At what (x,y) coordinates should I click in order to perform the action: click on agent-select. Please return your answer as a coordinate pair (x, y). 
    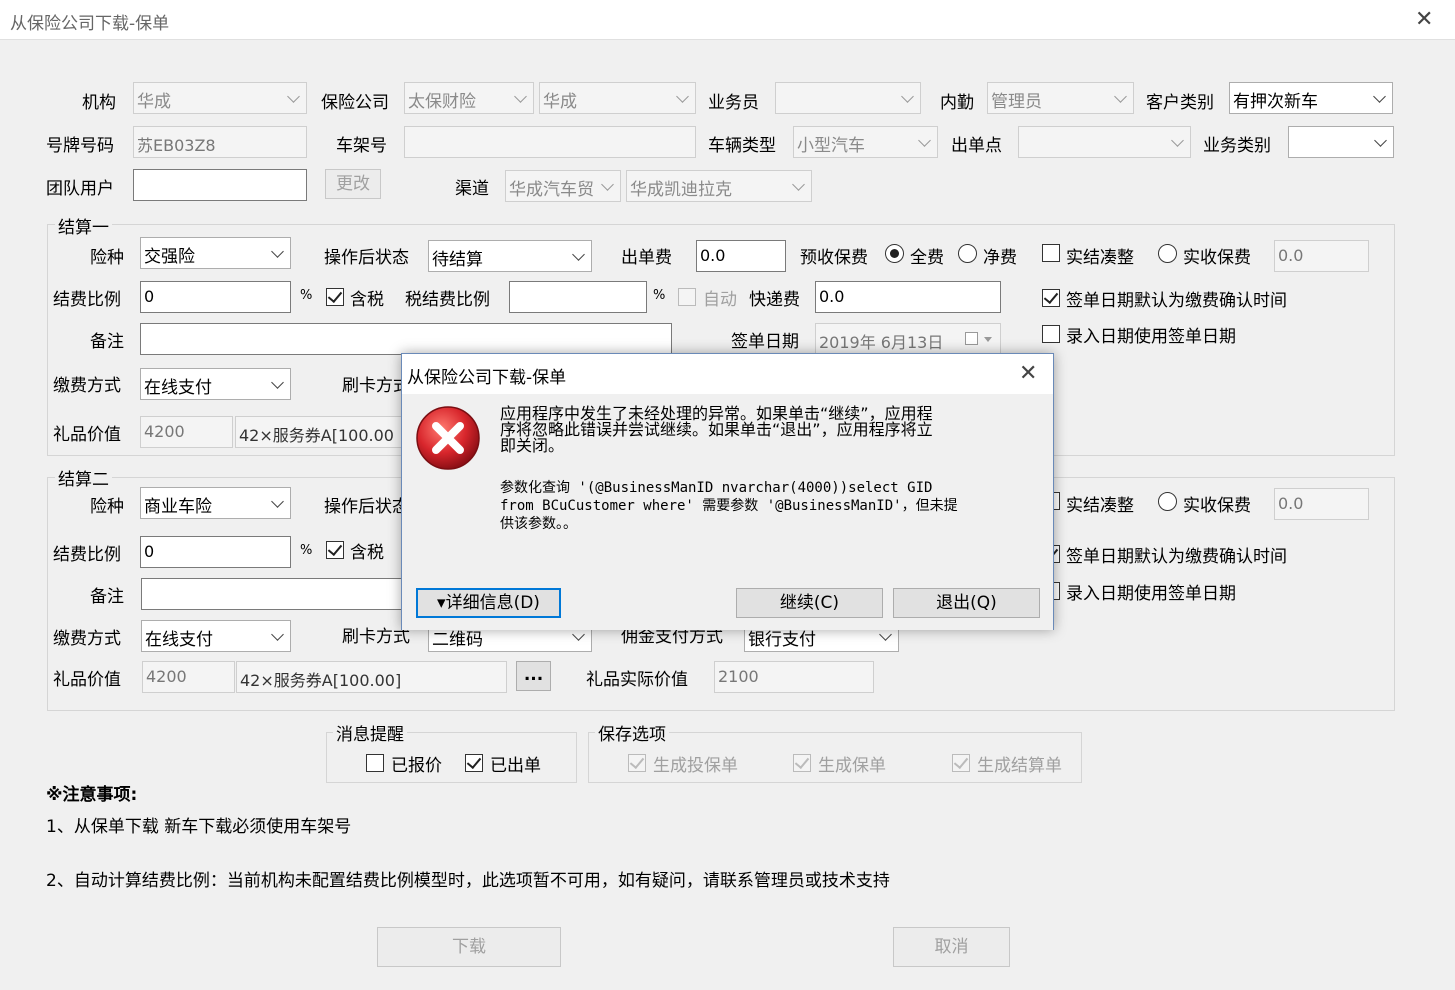
    Looking at the image, I should click on (848, 98).